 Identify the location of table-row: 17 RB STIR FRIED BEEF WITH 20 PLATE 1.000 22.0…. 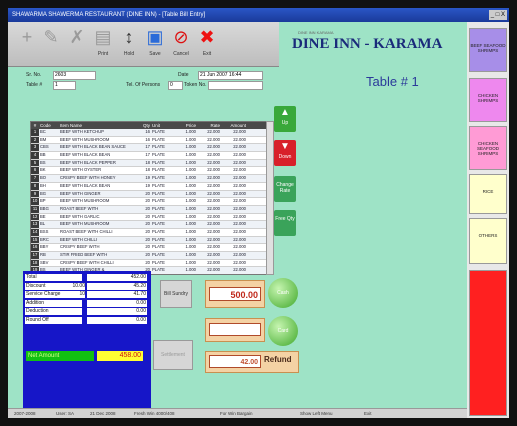
(149, 256).